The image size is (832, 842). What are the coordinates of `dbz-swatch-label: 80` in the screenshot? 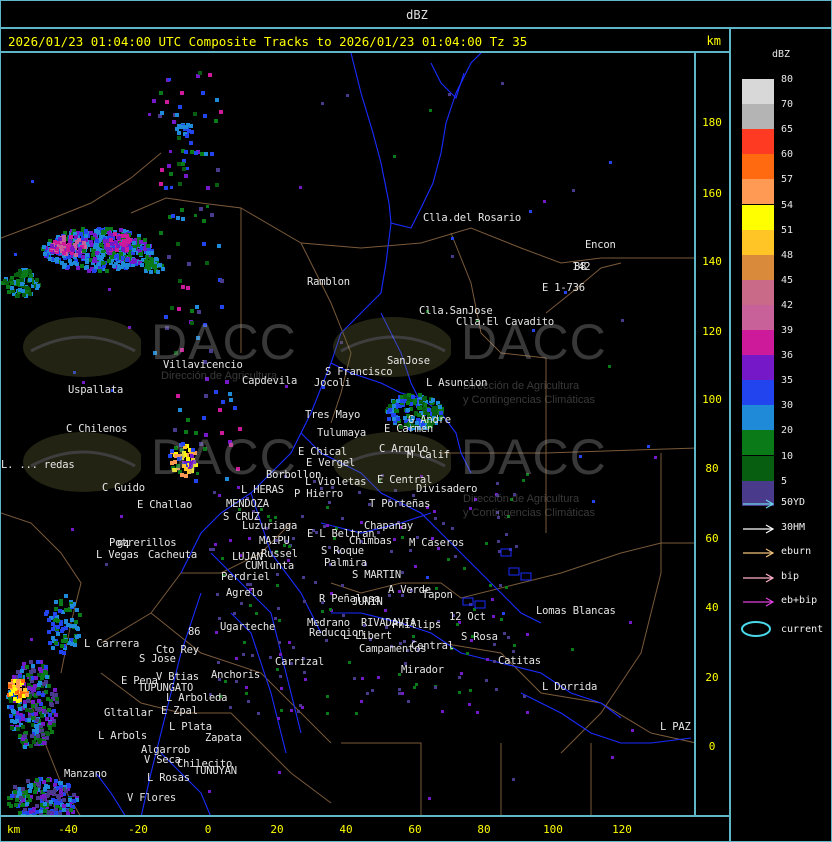 It's located at (787, 79).